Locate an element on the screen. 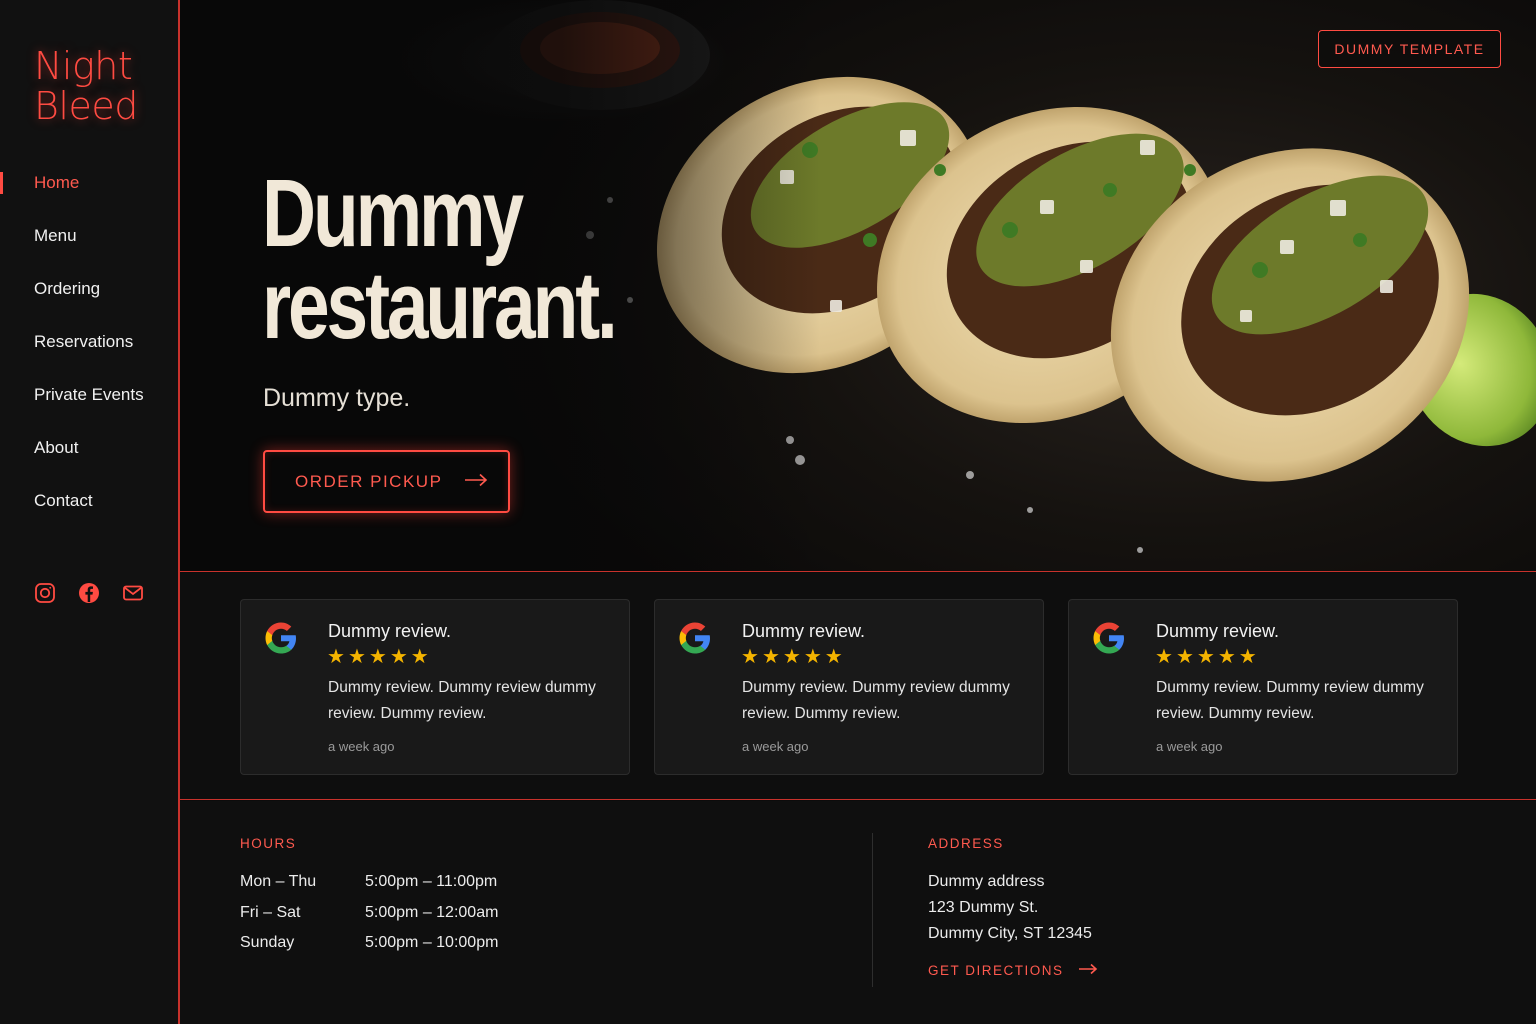 Image resolution: width=1536 pixels, height=1024 pixels. get-directions-link: GET DIRECTIONS is located at coordinates (1013, 970).